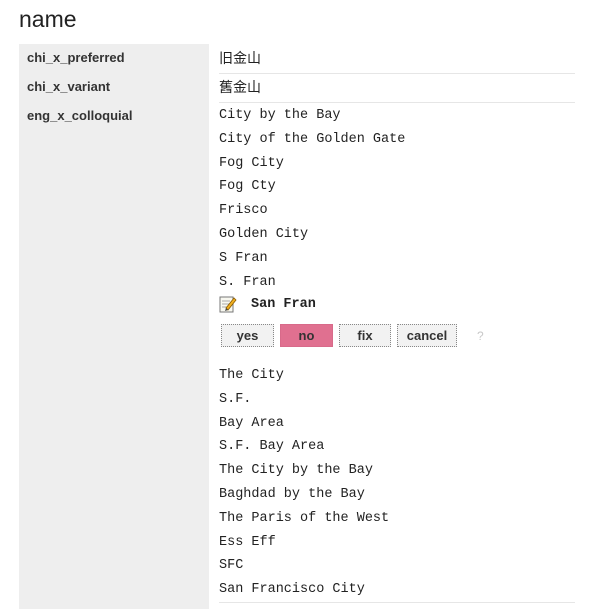  I want to click on field-label-eng-colloquial: eng_x_colloquial, so click(80, 115).